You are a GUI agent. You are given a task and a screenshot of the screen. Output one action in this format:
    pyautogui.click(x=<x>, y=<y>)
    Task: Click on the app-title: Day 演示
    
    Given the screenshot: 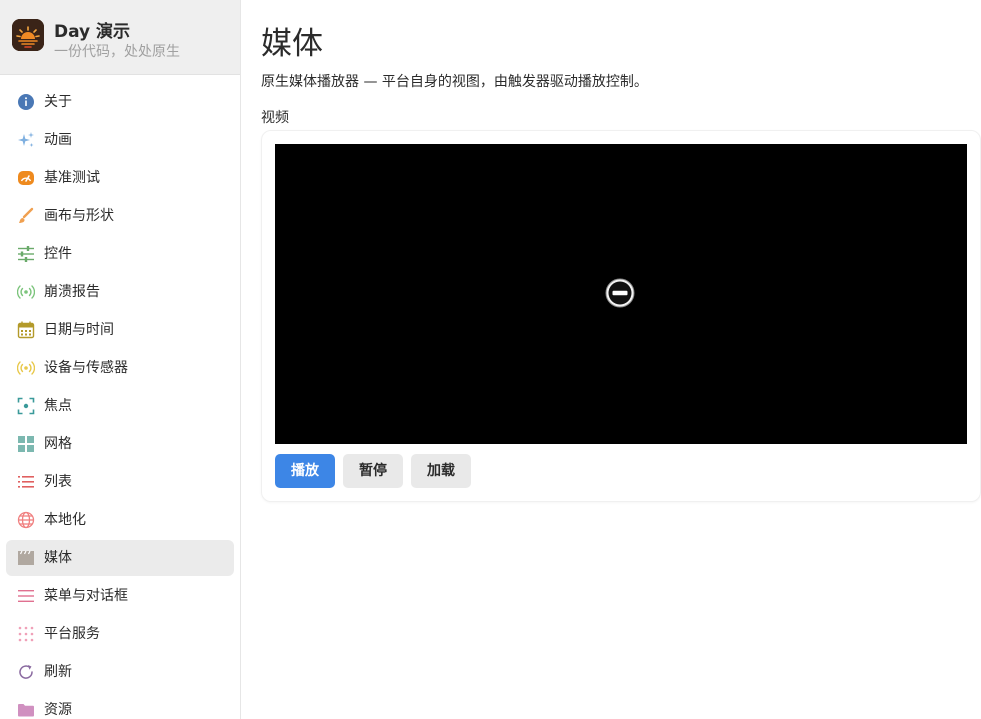 What is the action you would take?
    pyautogui.click(x=92, y=32)
    